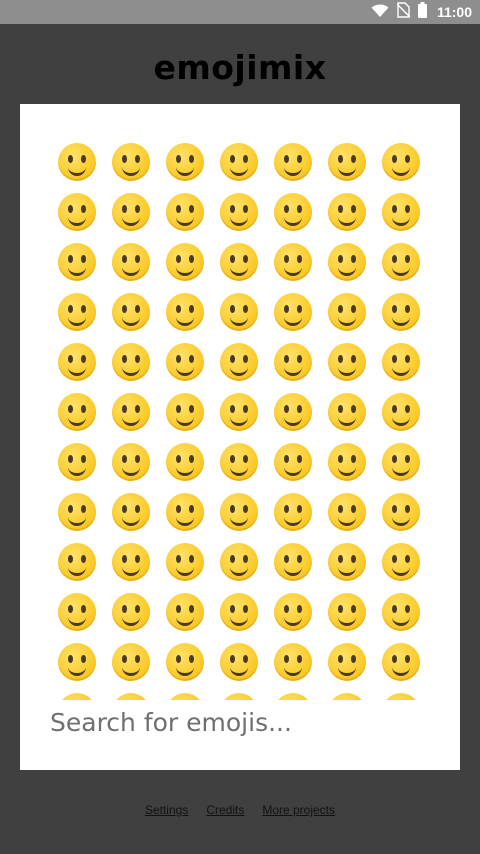  I want to click on settings-link: Settings, so click(166, 810).